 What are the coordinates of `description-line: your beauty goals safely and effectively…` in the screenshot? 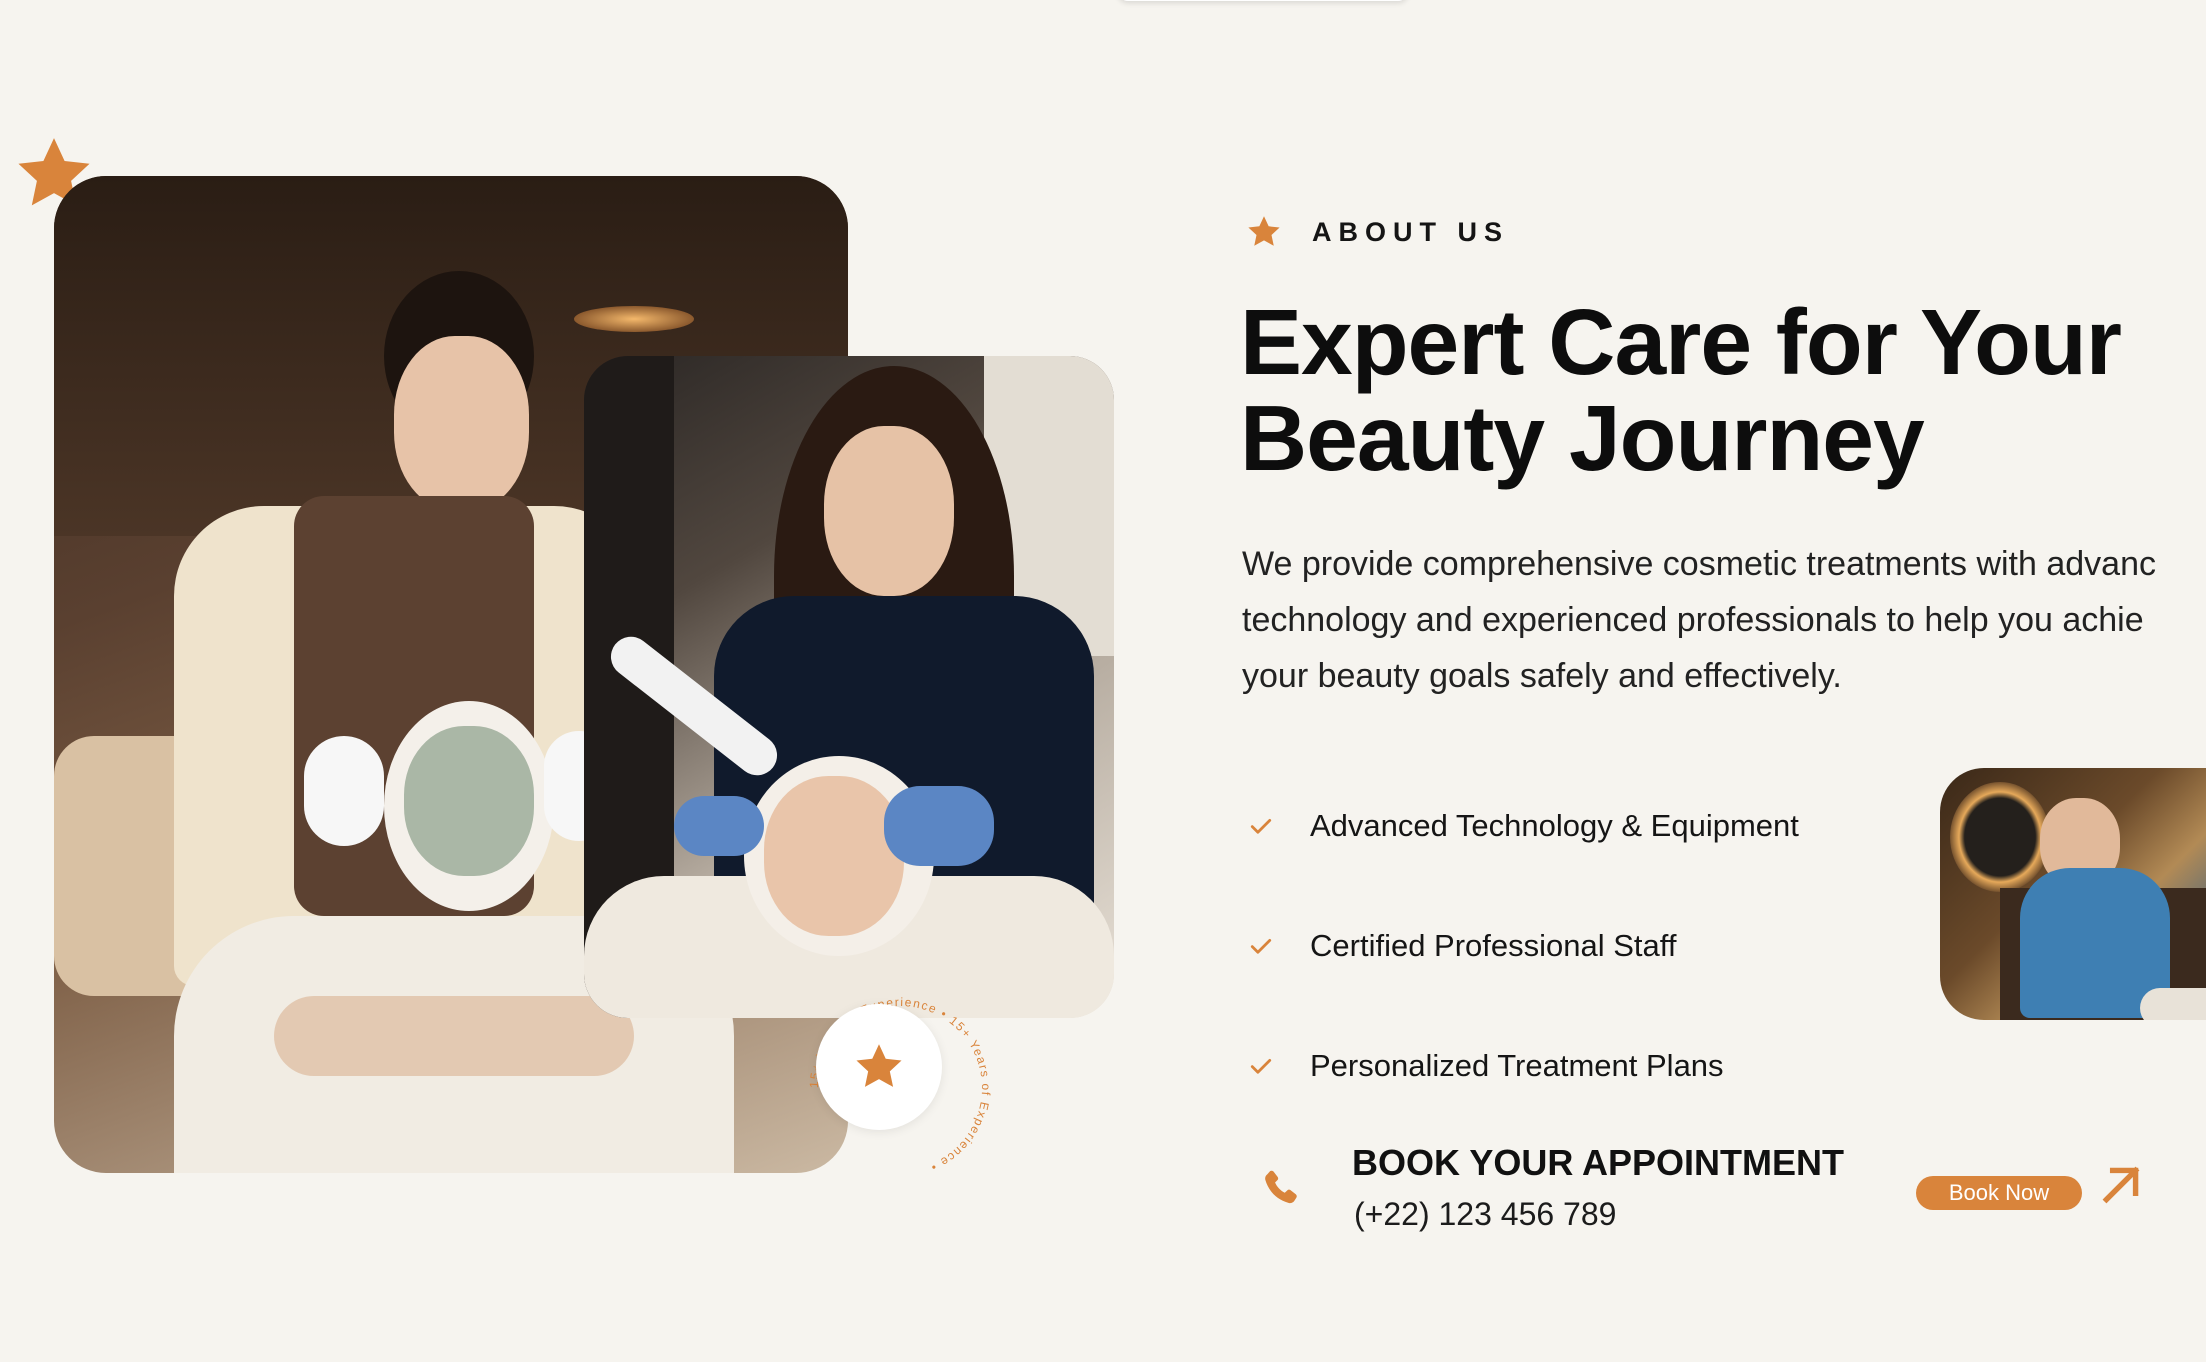 It's located at (1542, 676).